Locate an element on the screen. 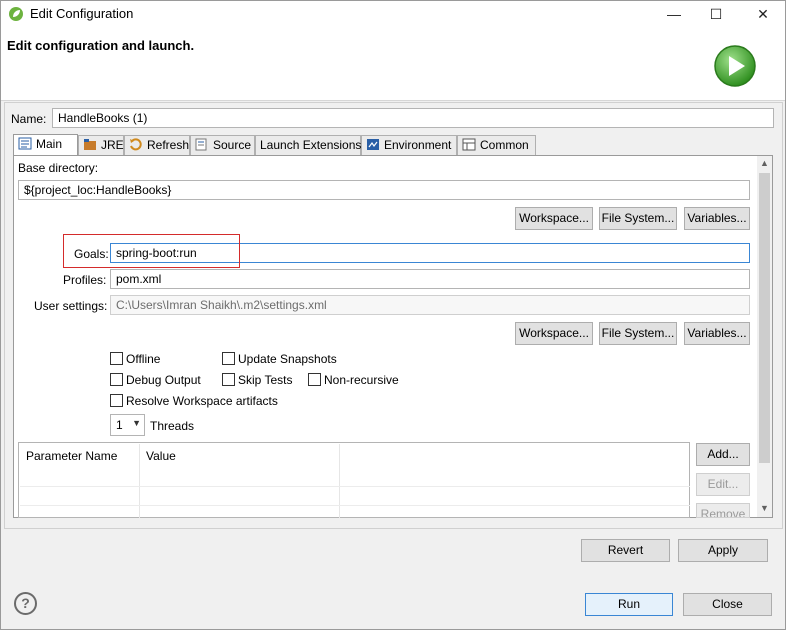 The height and width of the screenshot is (630, 786). update-snapshots-checkbox is located at coordinates (228, 358).